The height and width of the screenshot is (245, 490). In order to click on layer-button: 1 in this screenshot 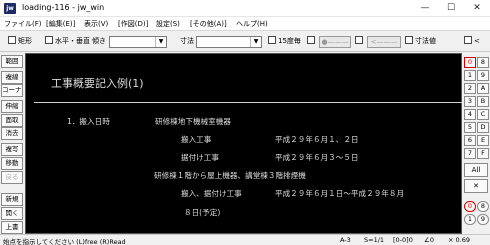, I will do `click(470, 219)`.